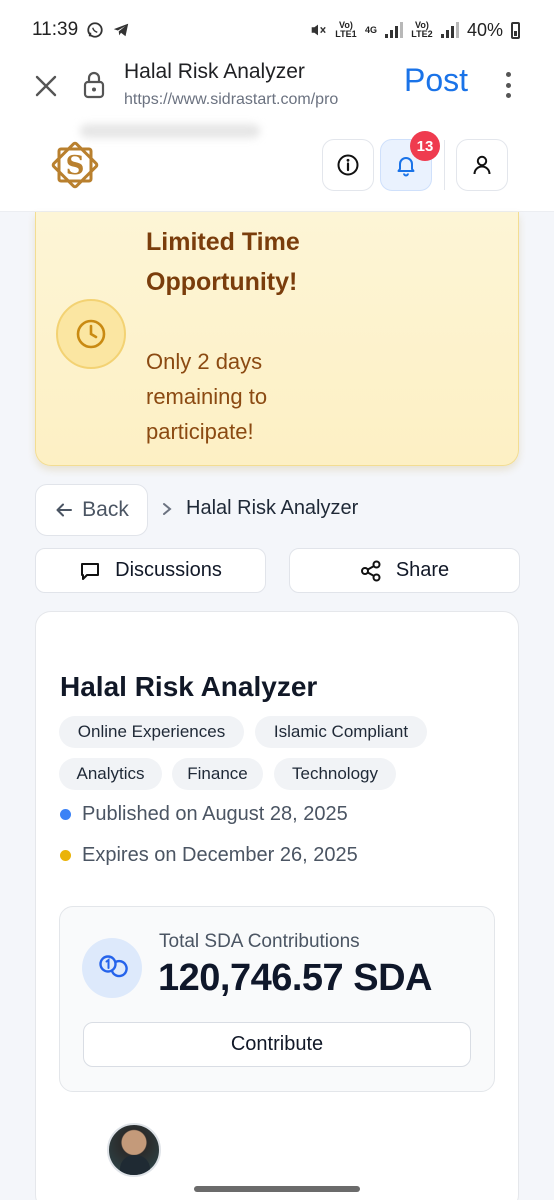 Image resolution: width=554 pixels, height=1200 pixels. I want to click on network-1-label: Vo) LTE1, so click(346, 29).